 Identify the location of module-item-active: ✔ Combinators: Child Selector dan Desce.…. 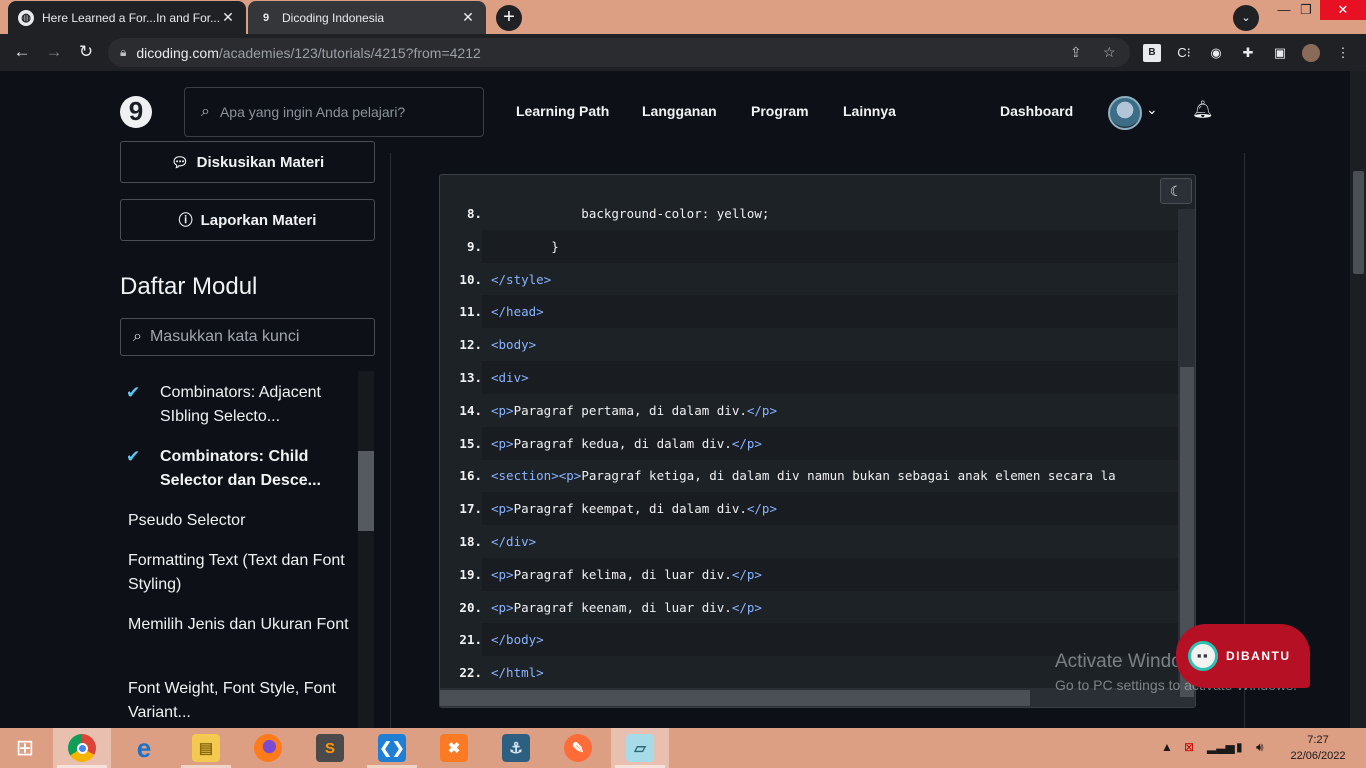
(240, 469).